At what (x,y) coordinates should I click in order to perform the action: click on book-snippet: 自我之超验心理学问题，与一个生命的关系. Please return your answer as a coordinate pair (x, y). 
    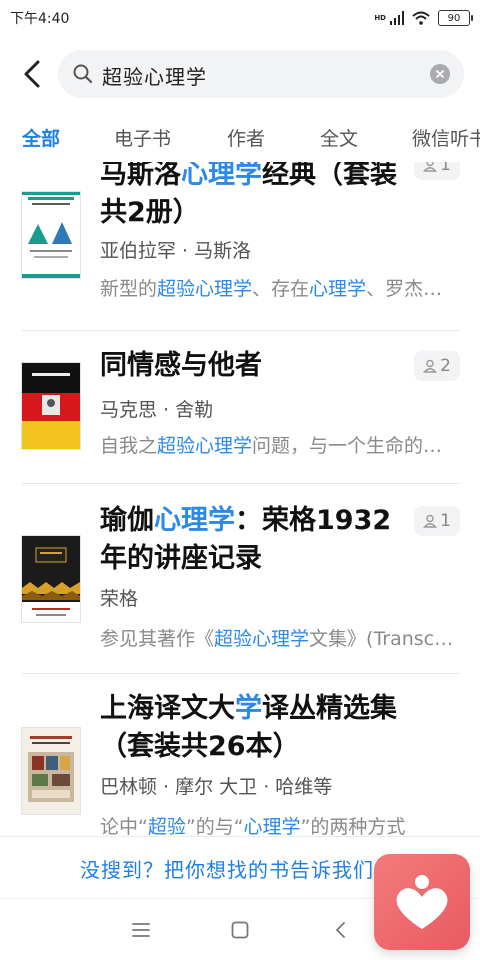
    Looking at the image, I should click on (279, 444).